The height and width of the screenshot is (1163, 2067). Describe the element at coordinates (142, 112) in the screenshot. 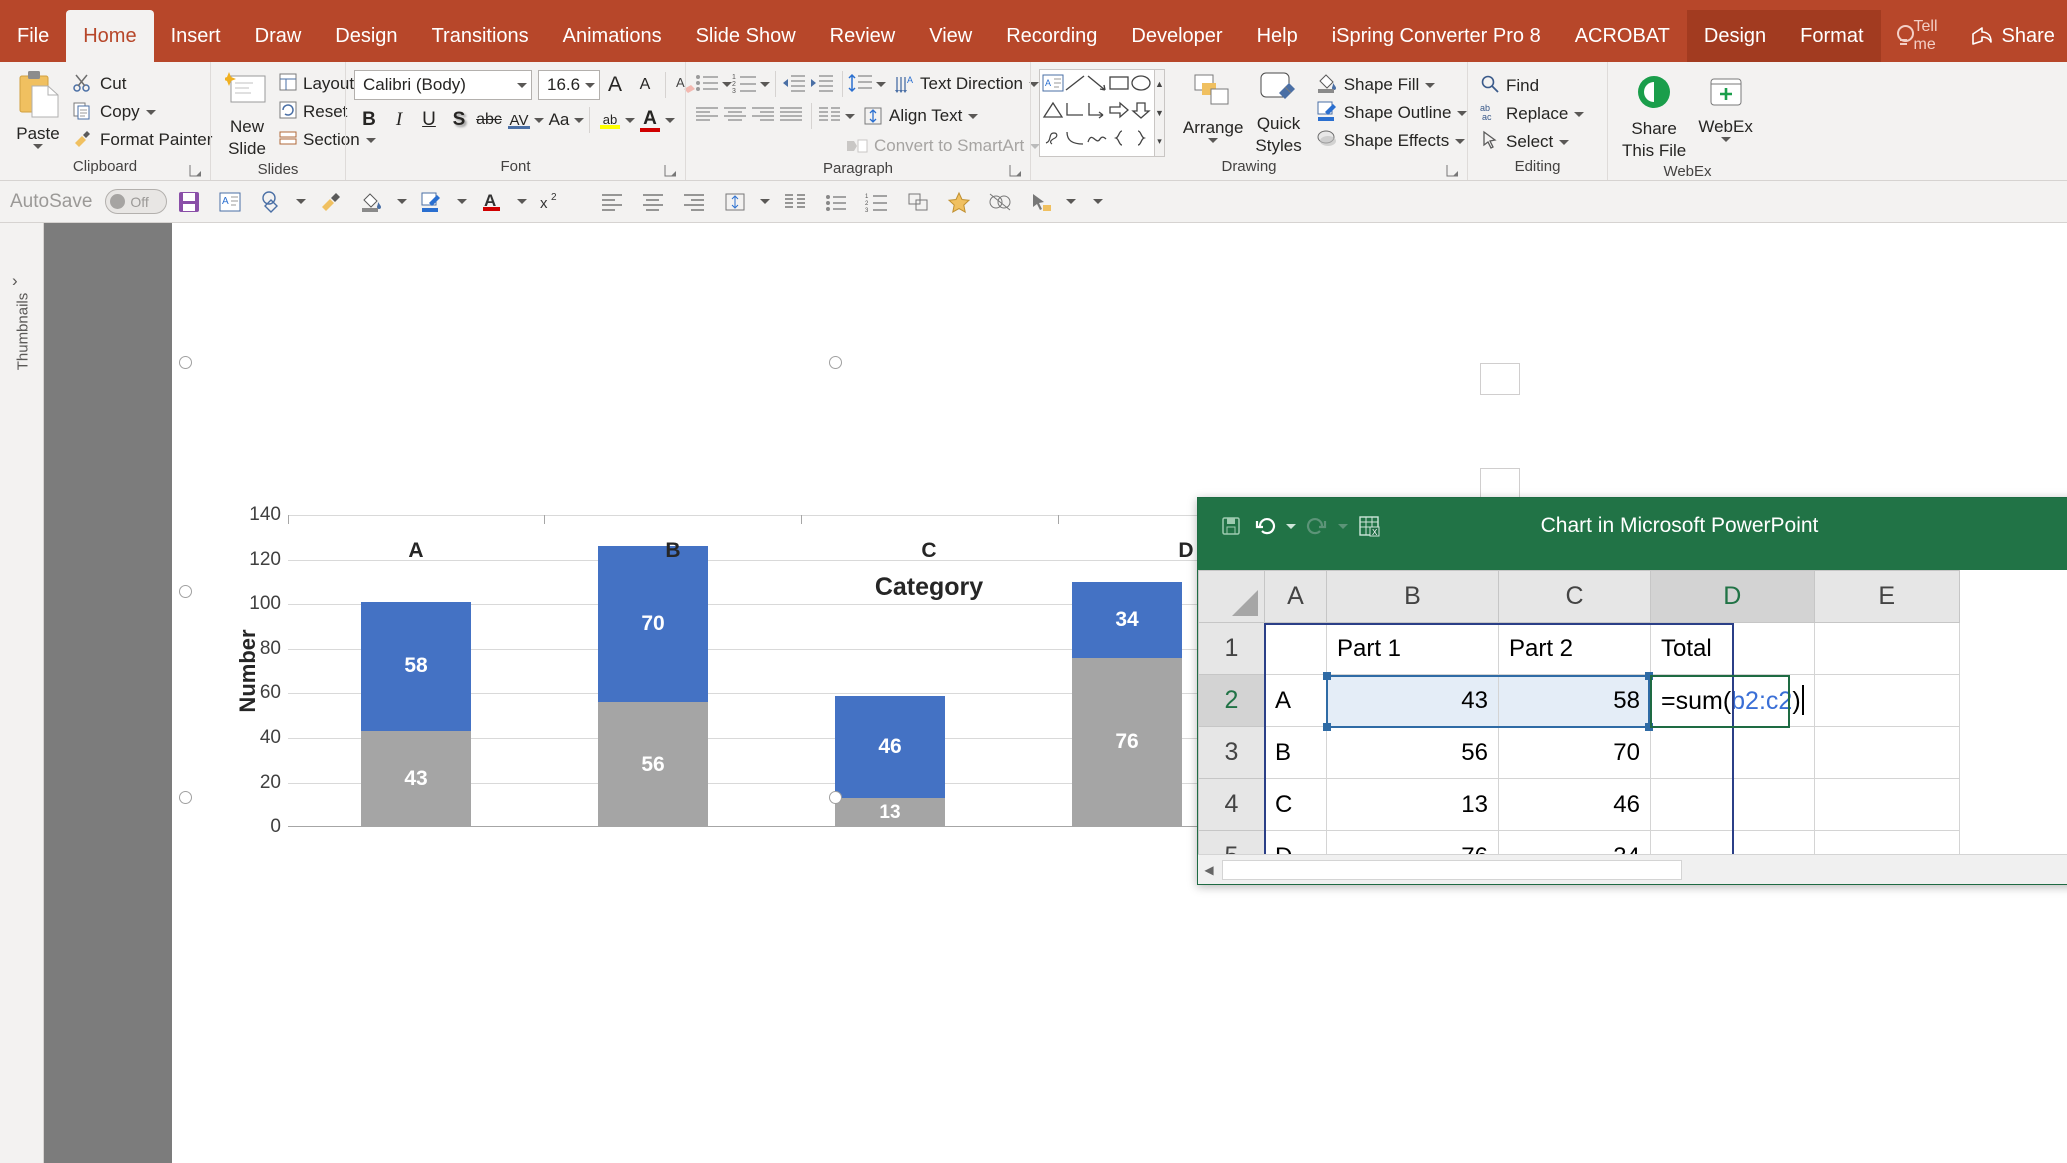

I see `copy-button: Copy` at that location.